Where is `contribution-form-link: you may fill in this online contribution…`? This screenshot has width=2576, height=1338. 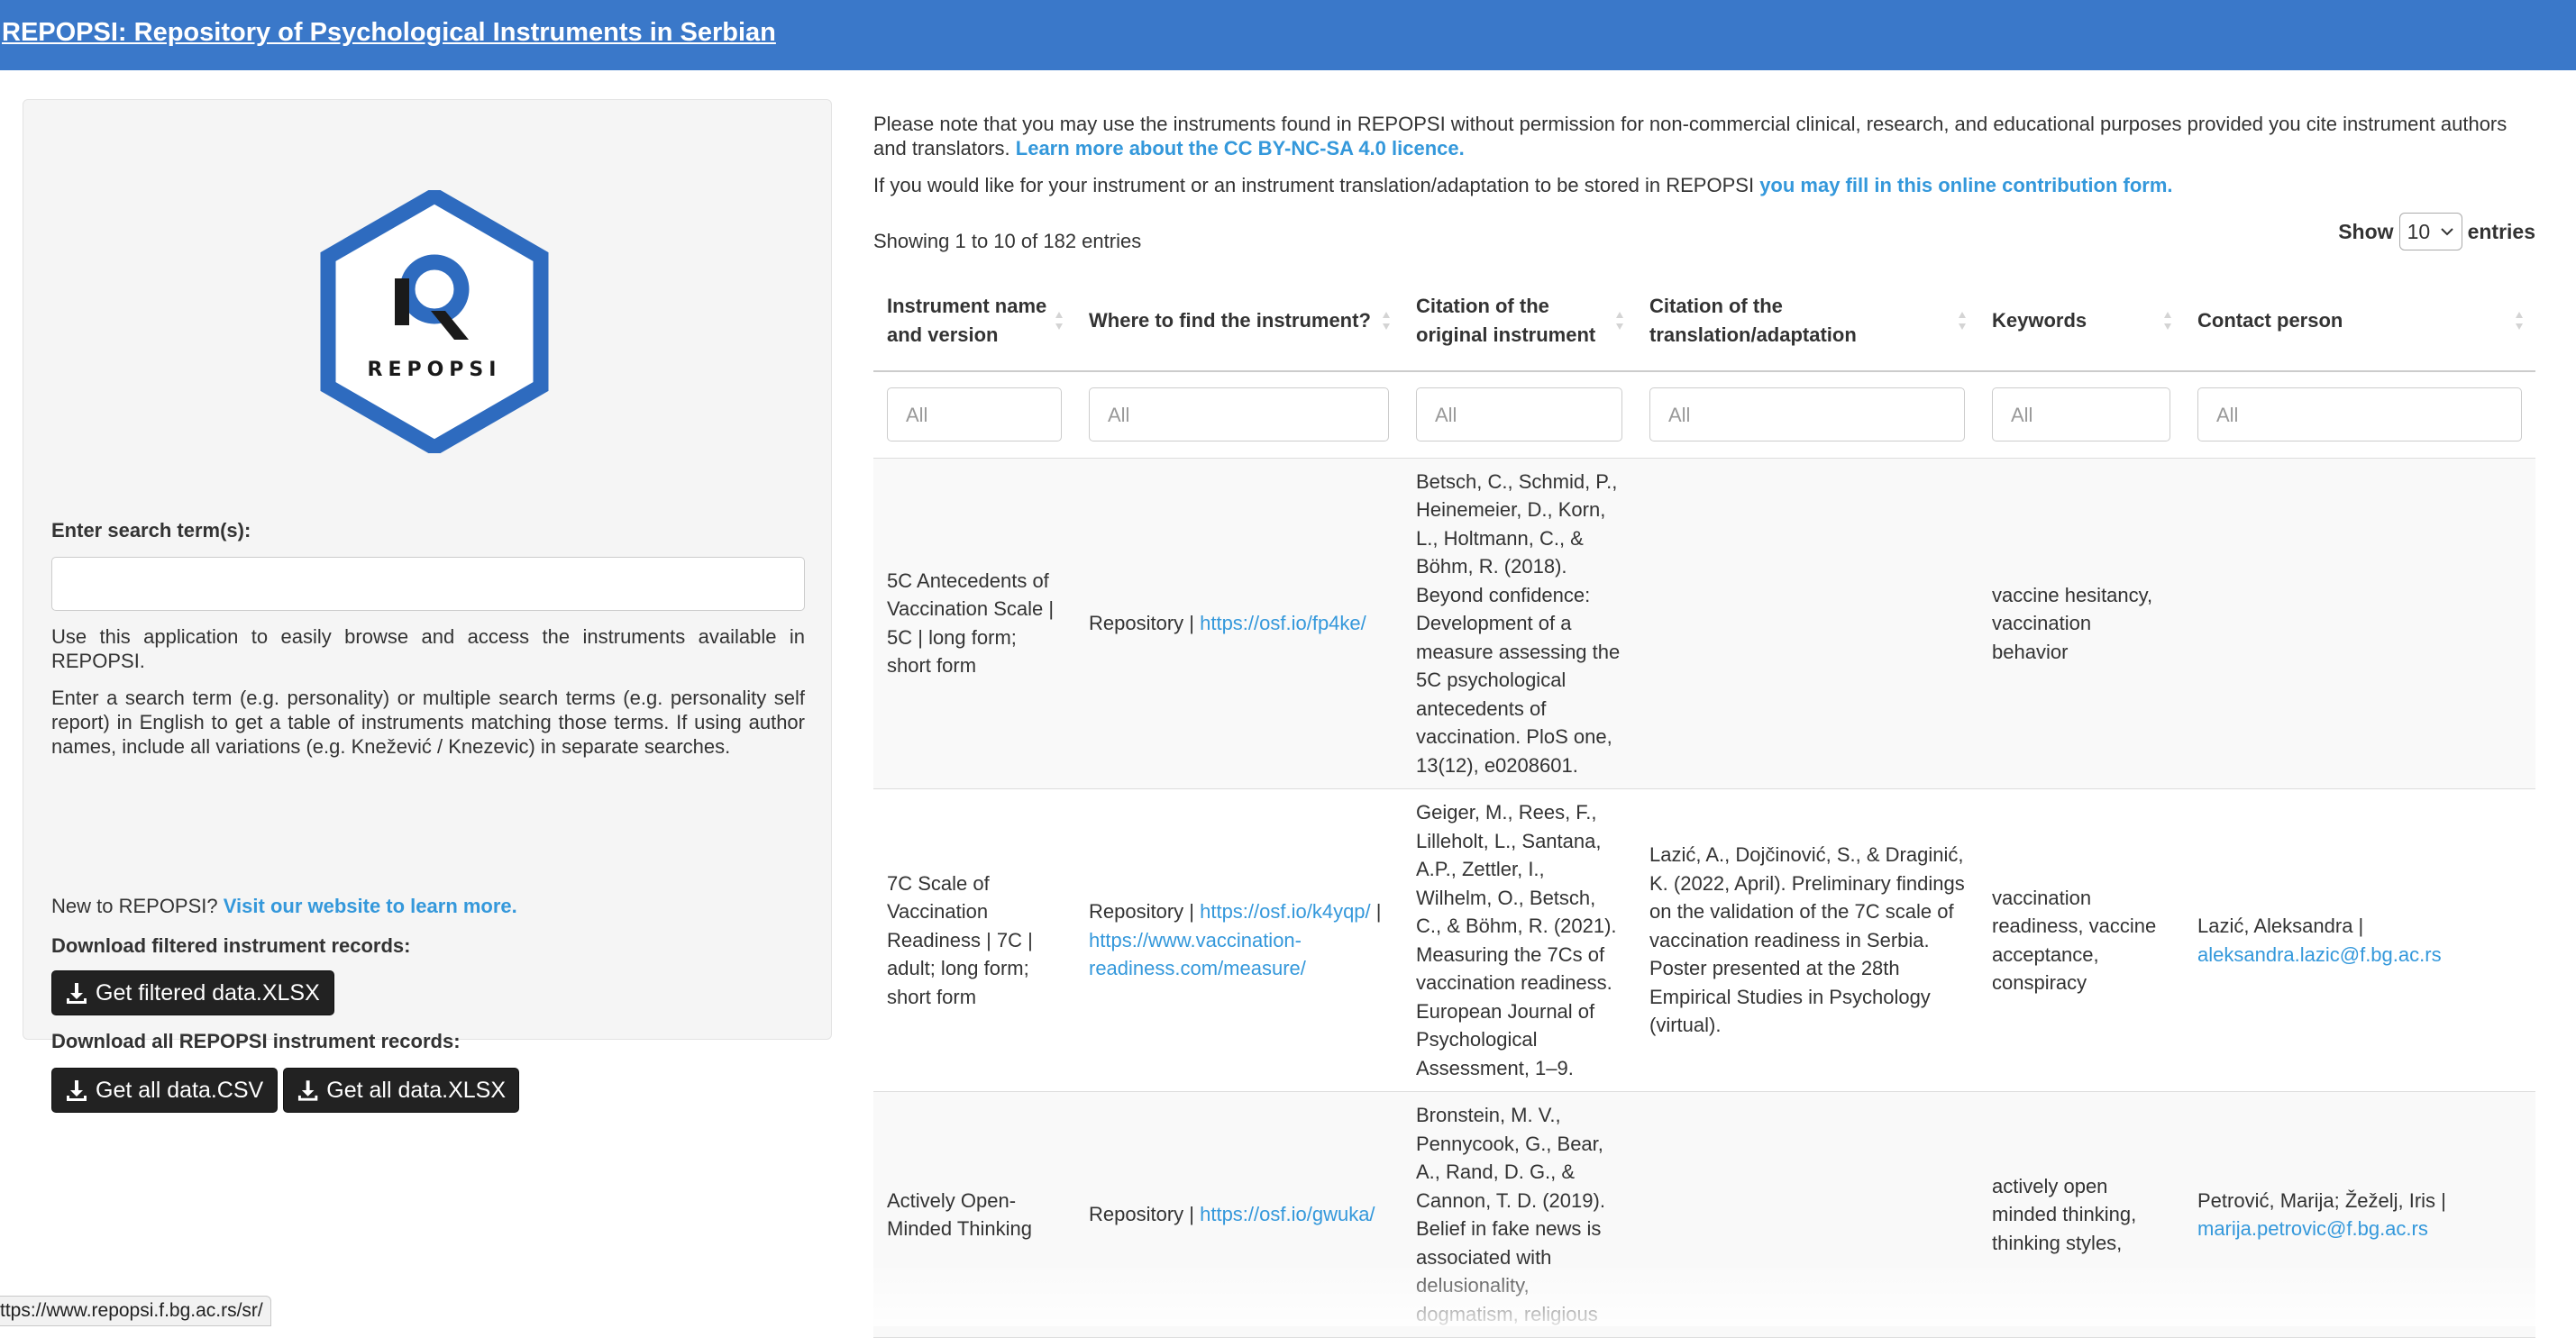 contribution-form-link: you may fill in this online contribution… is located at coordinates (1965, 185).